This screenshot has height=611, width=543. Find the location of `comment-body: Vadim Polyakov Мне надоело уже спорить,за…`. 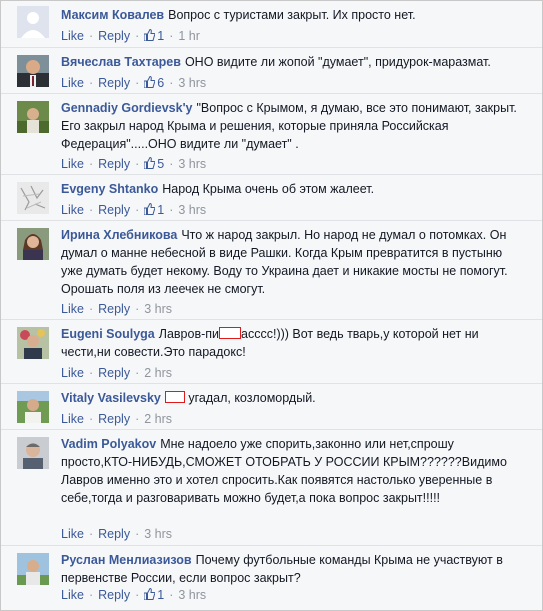

comment-body: Vadim Polyakov Мне надоело уже спорить,за… is located at coordinates (292, 471).